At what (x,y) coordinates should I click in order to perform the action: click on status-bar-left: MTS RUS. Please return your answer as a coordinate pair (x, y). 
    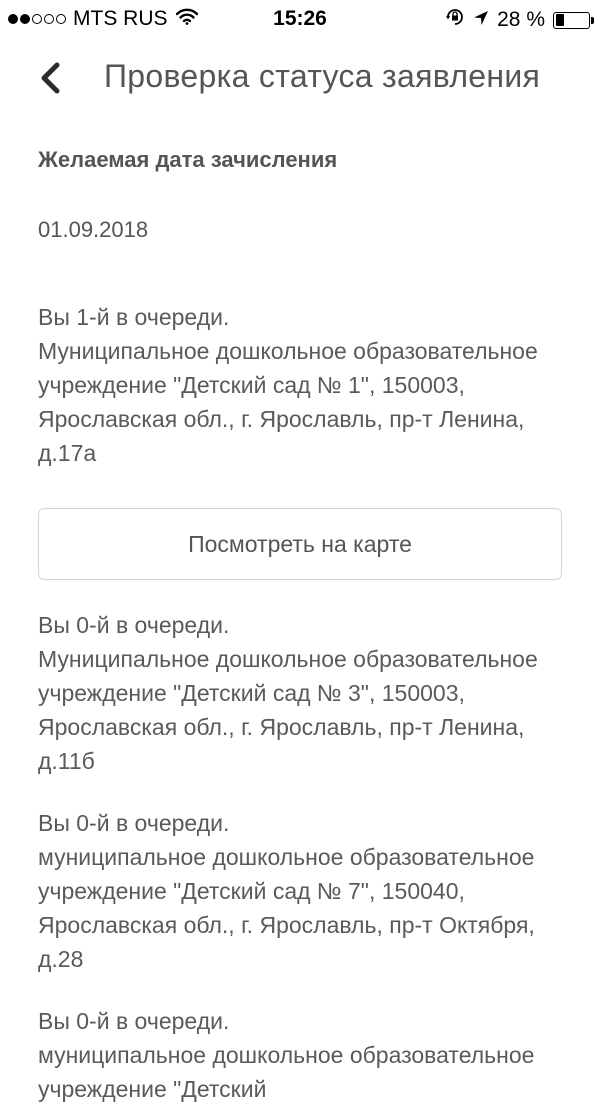
    Looking at the image, I should click on (103, 19).